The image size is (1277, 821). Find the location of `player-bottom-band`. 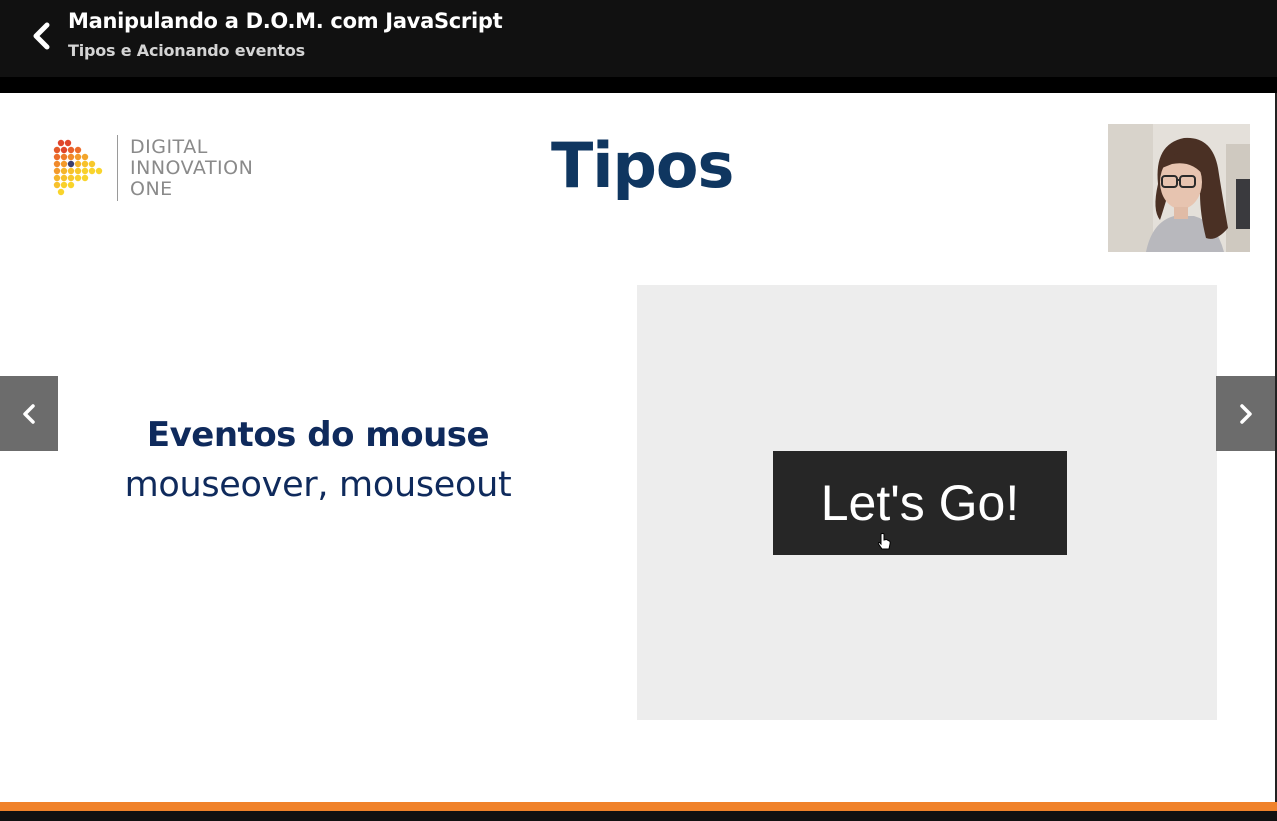

player-bottom-band is located at coordinates (638, 816).